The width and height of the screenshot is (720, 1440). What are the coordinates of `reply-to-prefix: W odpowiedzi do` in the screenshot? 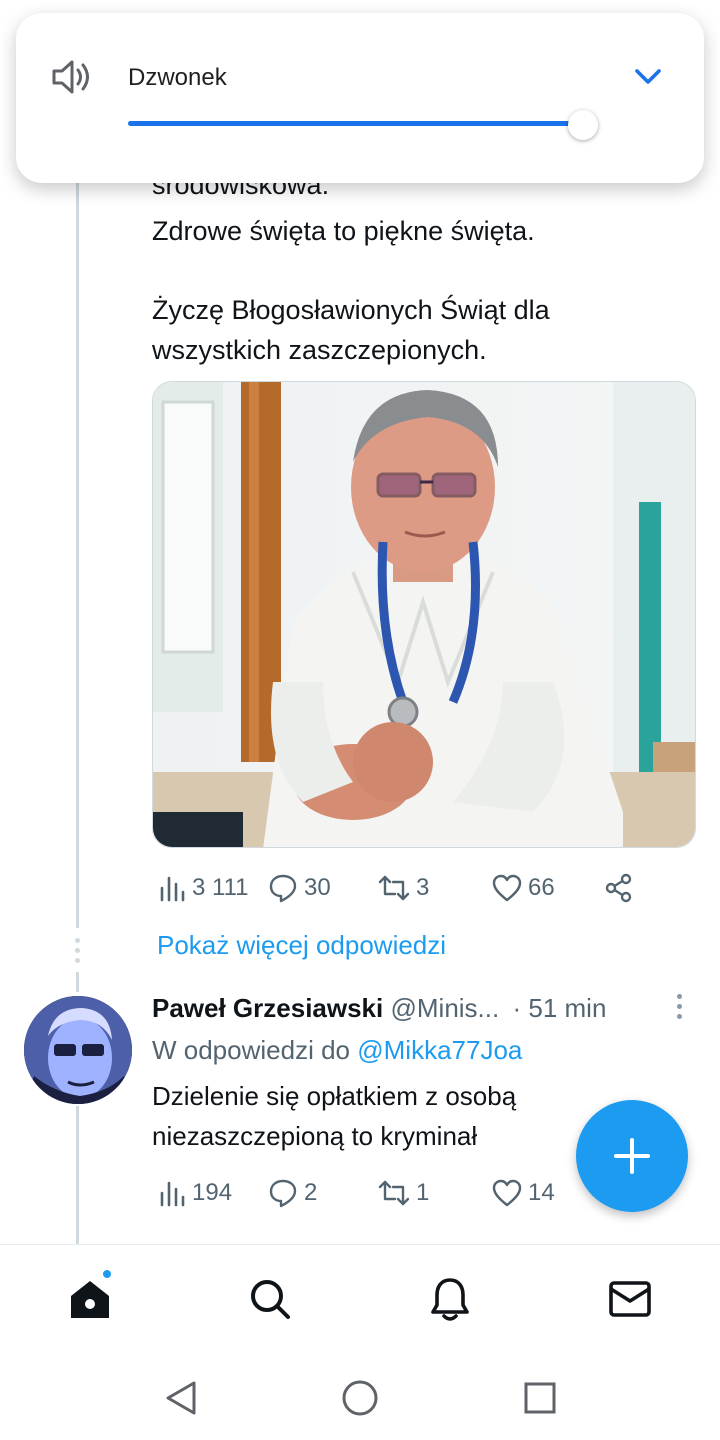 It's located at (251, 1050).